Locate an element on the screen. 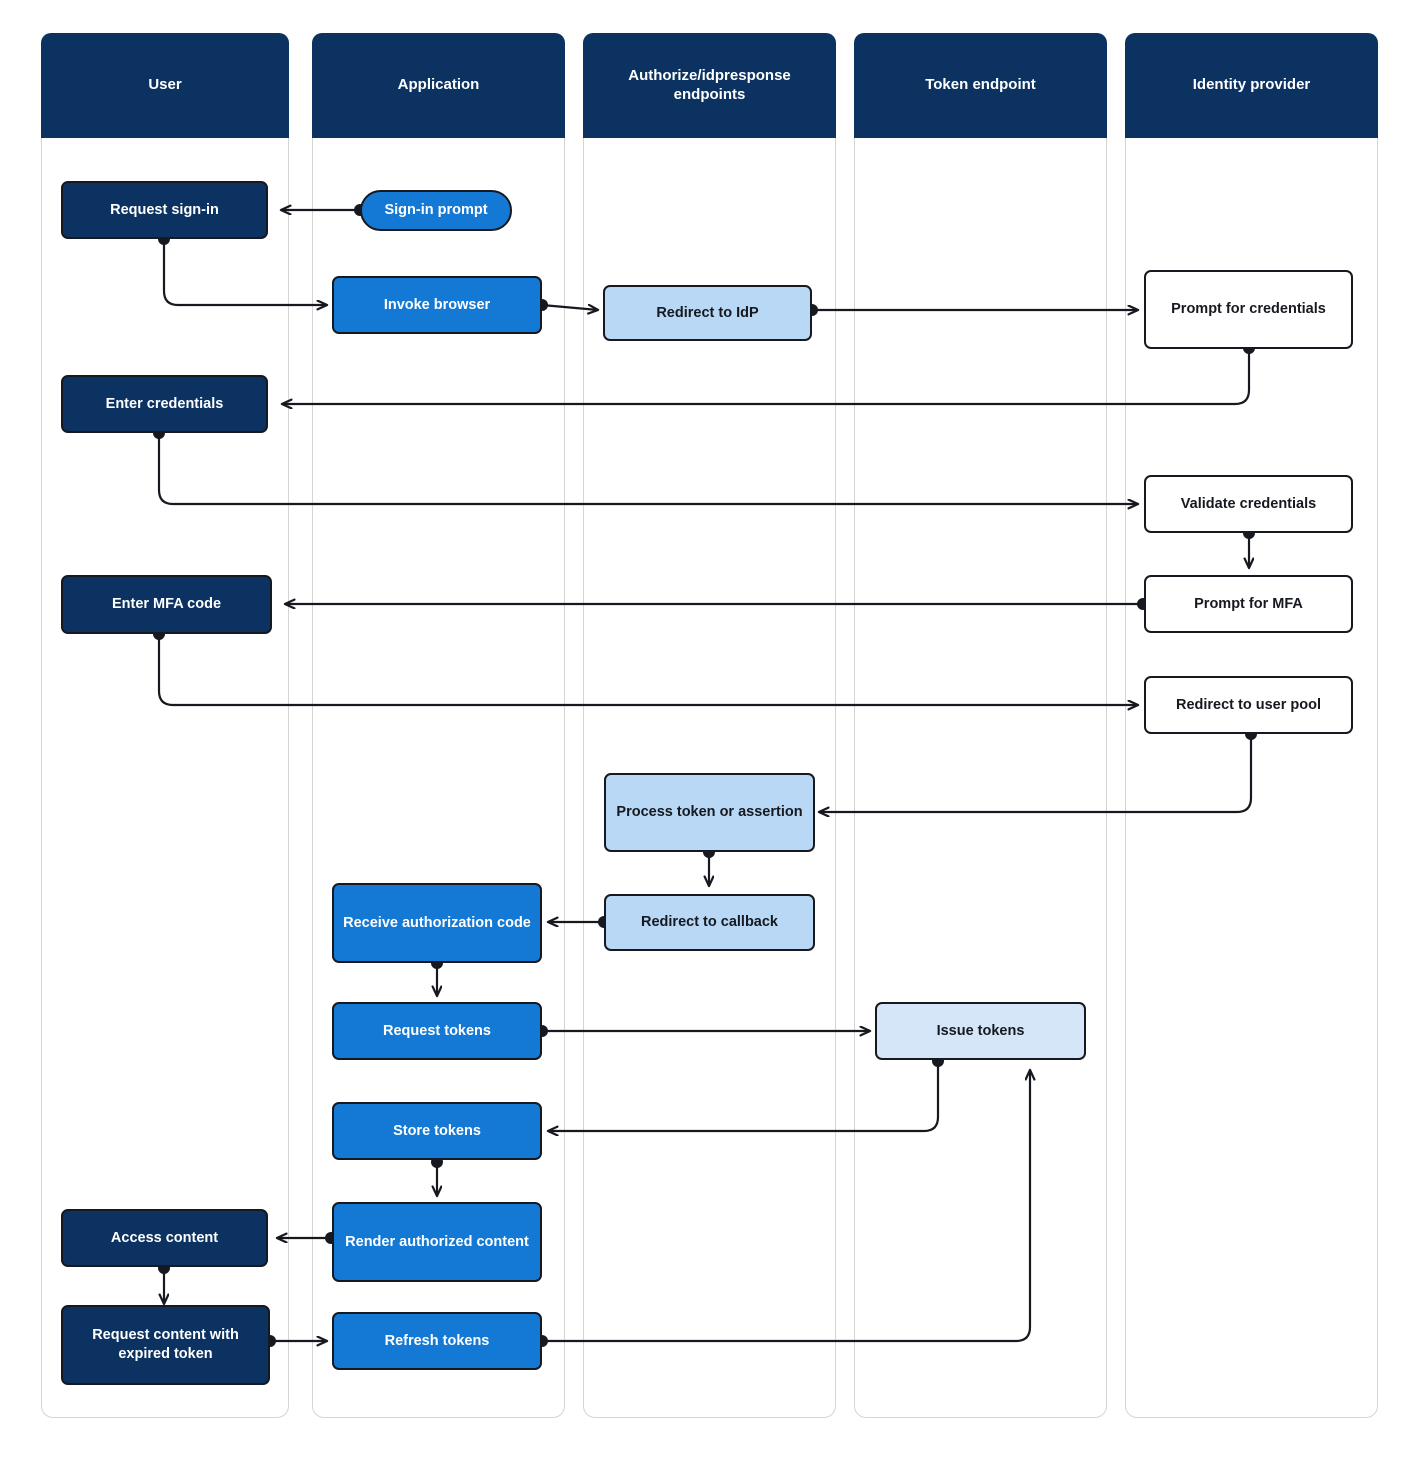  node-label: Enter credentials is located at coordinates (164, 403).